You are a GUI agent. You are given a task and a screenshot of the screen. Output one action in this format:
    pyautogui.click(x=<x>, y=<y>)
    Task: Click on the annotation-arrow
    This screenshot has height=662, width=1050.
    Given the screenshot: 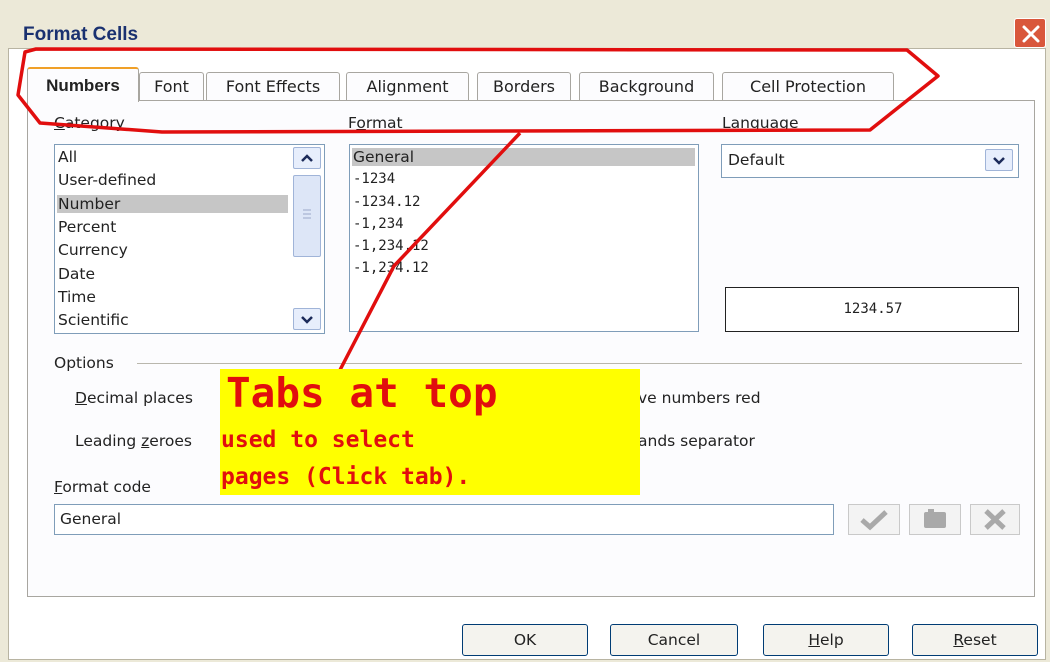 What is the action you would take?
    pyautogui.click(x=430, y=251)
    